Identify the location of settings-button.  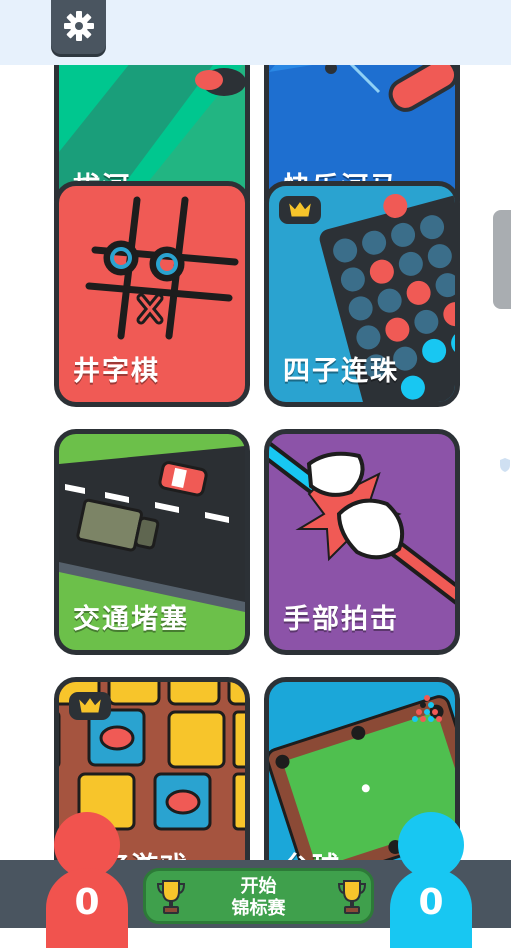
(78, 27).